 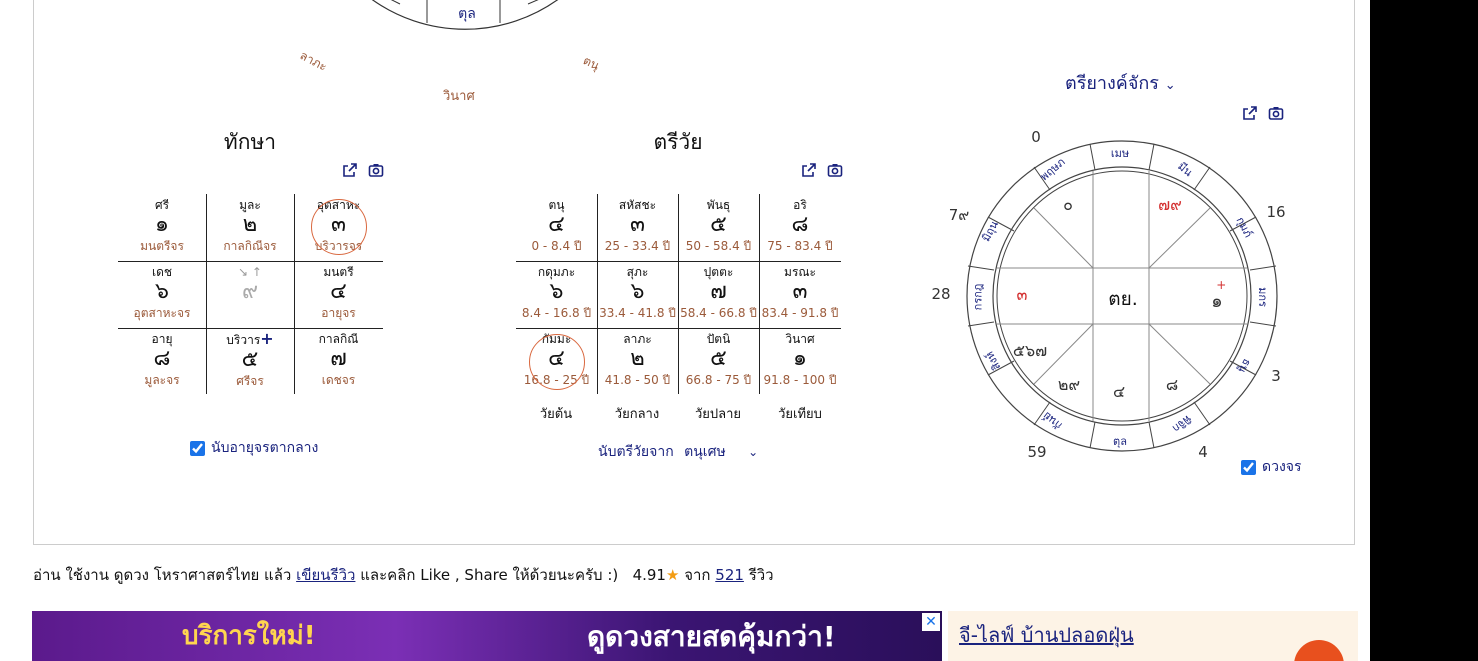 What do you see at coordinates (718, 414) in the screenshot?
I see `age-label: วัยปลาย` at bounding box center [718, 414].